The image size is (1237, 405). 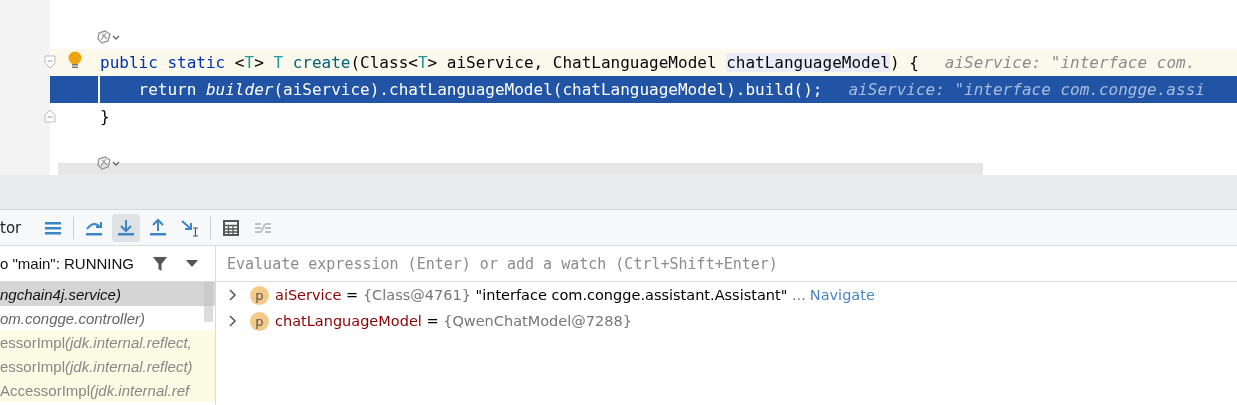 I want to click on tab-label: tor, so click(x=11, y=227).